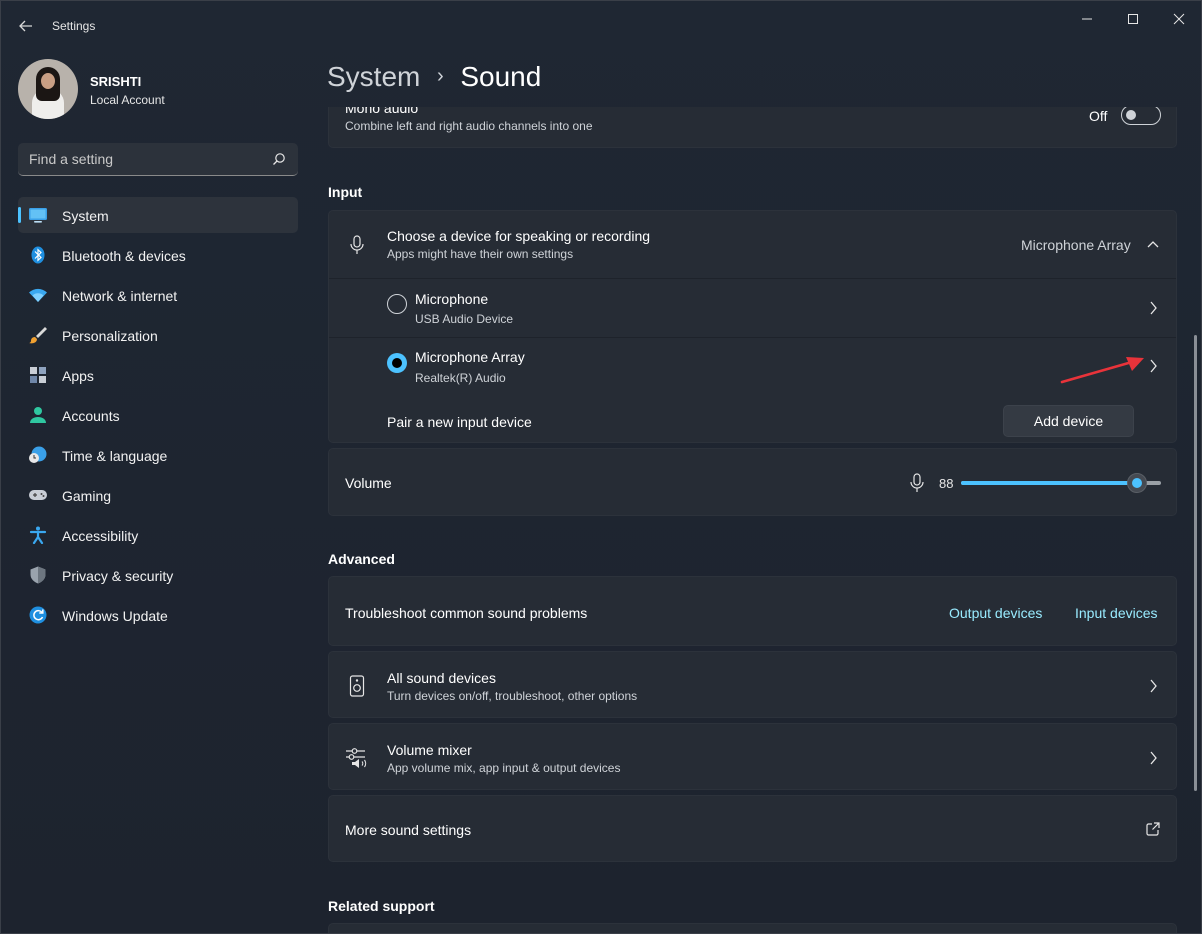 The height and width of the screenshot is (934, 1202). What do you see at coordinates (1141, 116) in the screenshot?
I see `mono-audio-toggle` at bounding box center [1141, 116].